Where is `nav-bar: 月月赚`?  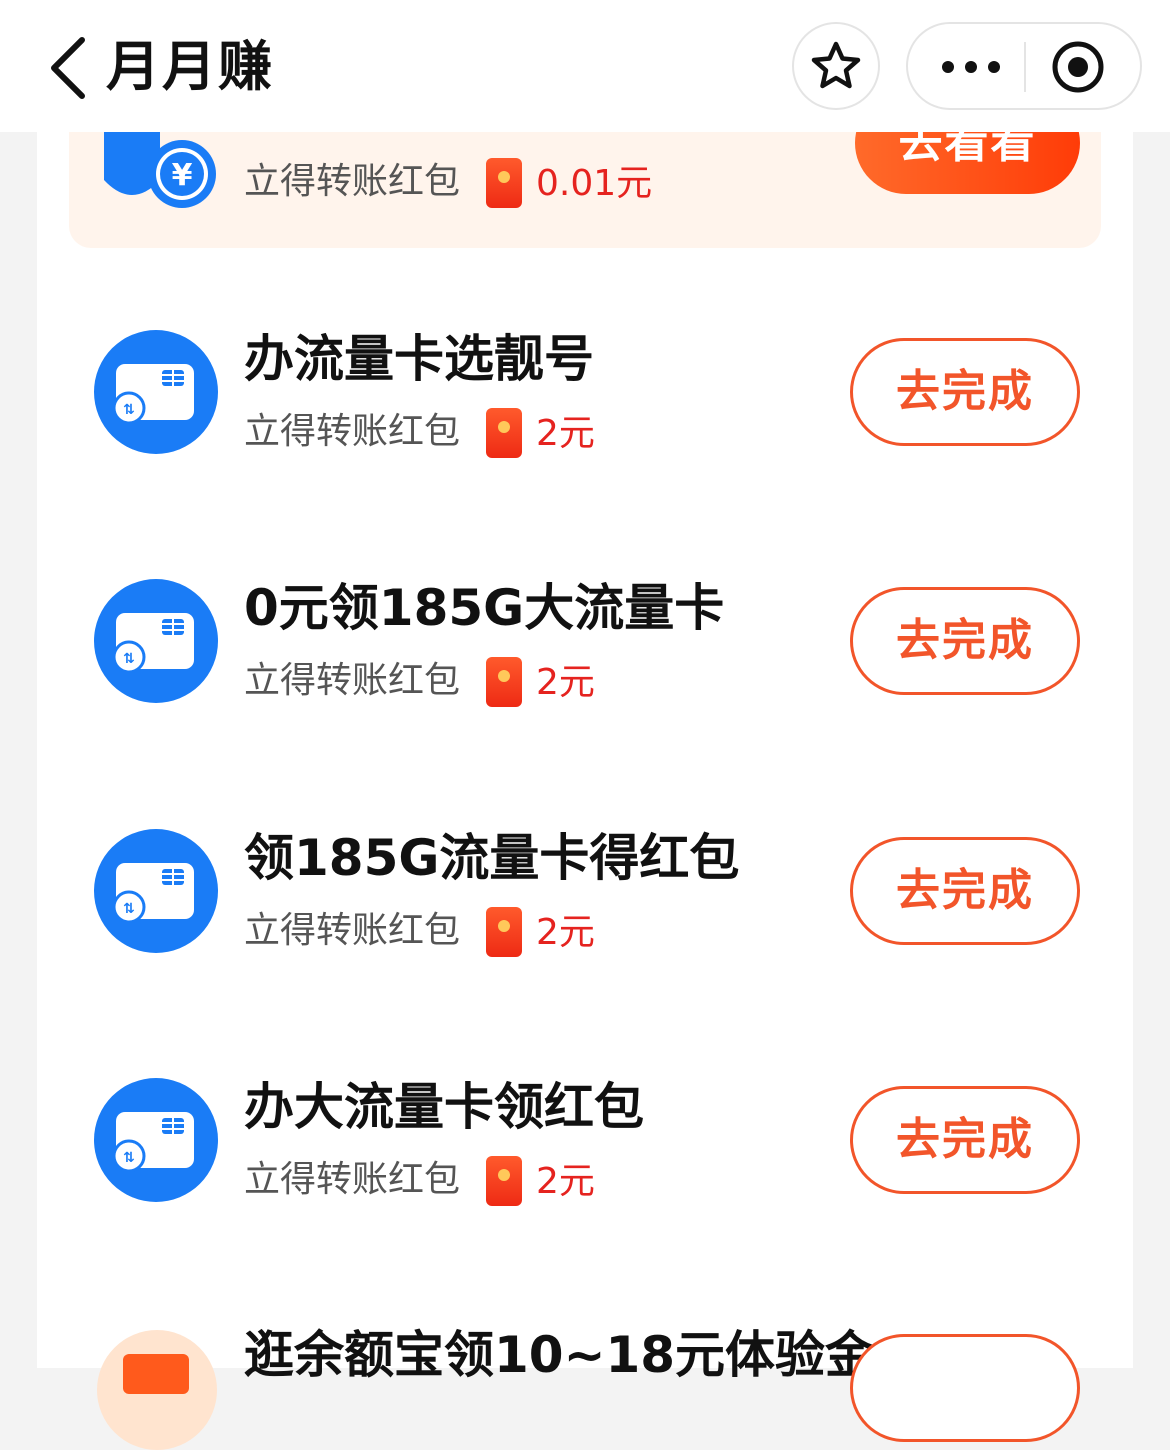 nav-bar: 月月赚 is located at coordinates (585, 66).